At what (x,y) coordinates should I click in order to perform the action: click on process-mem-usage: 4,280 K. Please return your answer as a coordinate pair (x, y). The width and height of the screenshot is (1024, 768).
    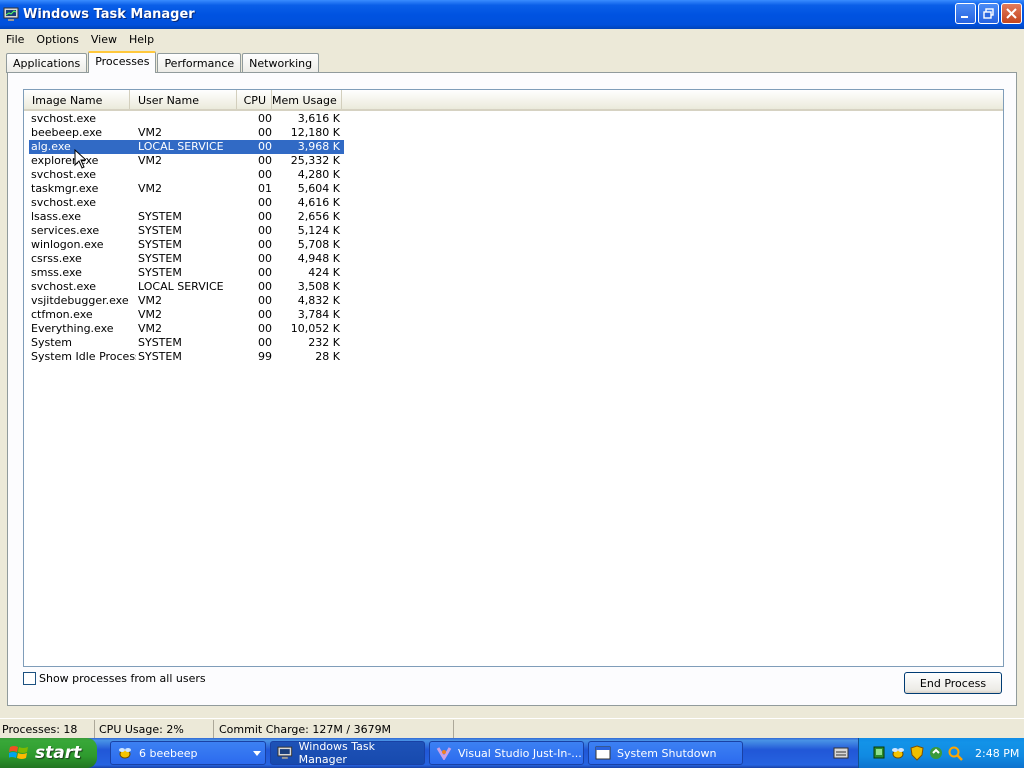
    Looking at the image, I should click on (318, 174).